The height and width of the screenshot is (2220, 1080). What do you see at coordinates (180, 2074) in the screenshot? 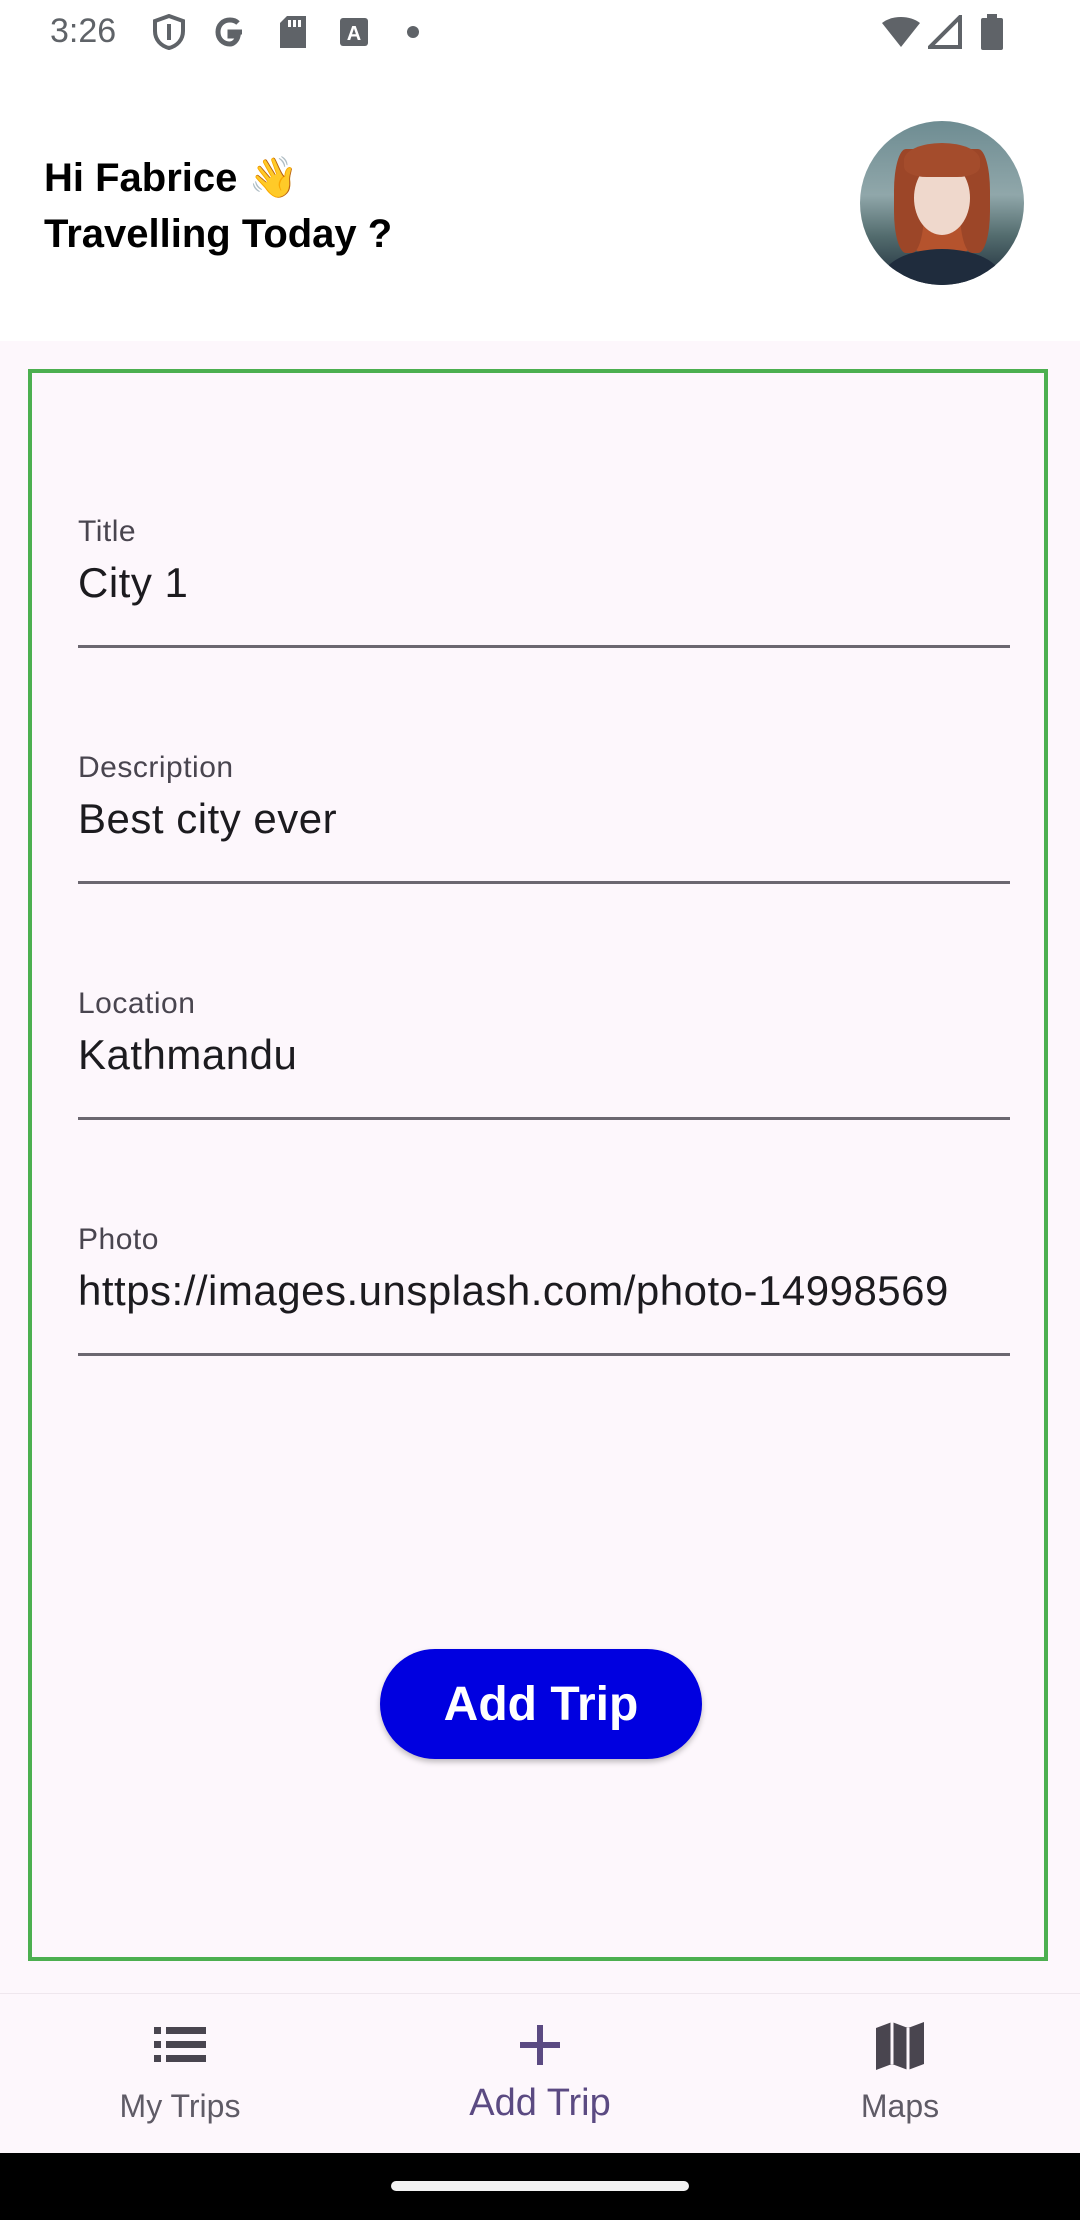
I see `nav-item-my-trips: My Trips` at bounding box center [180, 2074].